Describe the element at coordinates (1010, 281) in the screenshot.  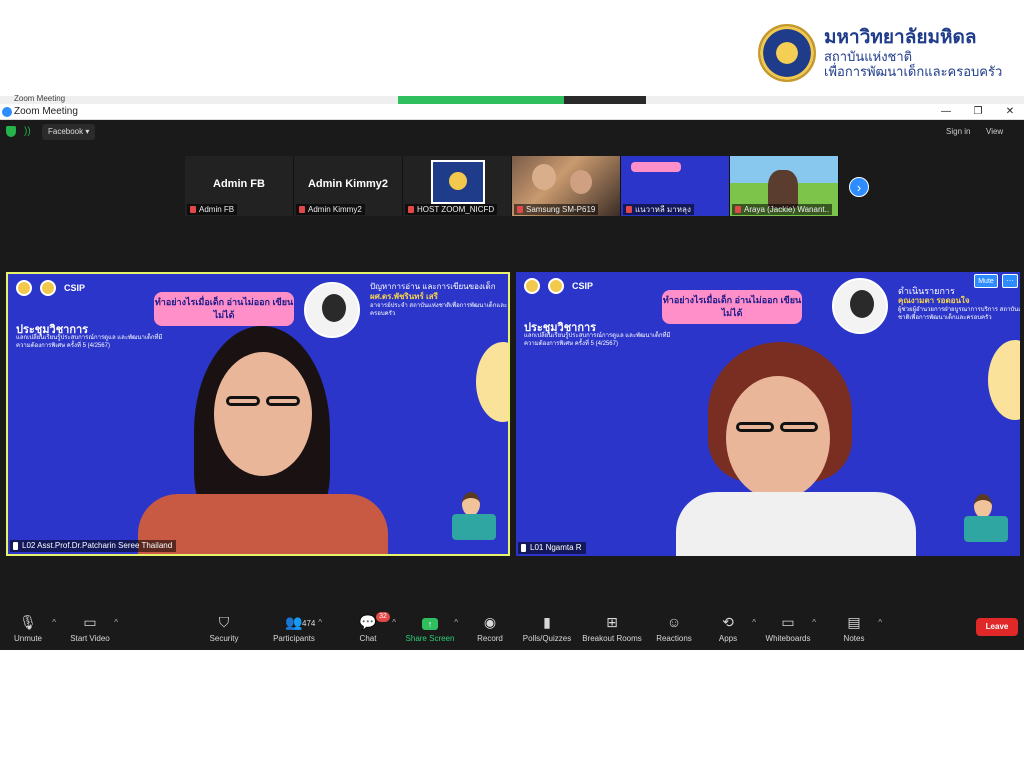
I see `more-options-button: ···` at that location.